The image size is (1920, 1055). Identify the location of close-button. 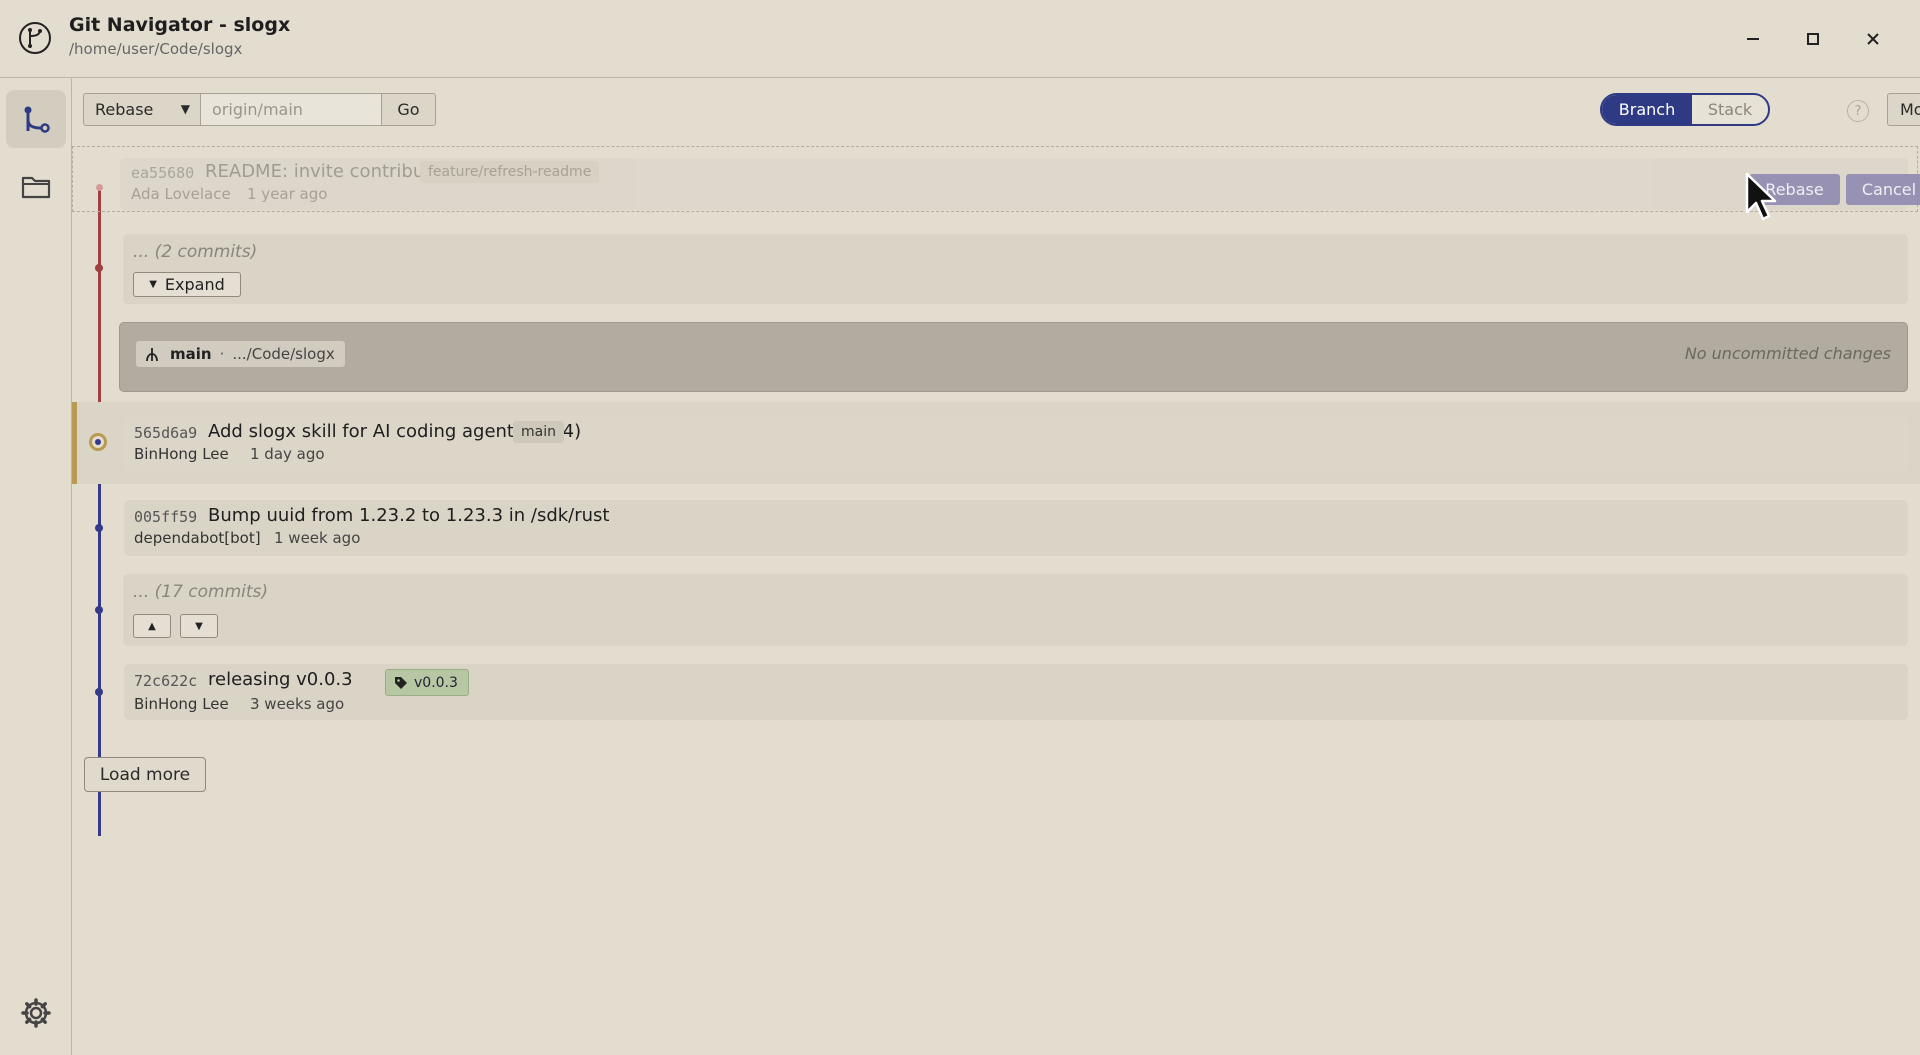
(1873, 39).